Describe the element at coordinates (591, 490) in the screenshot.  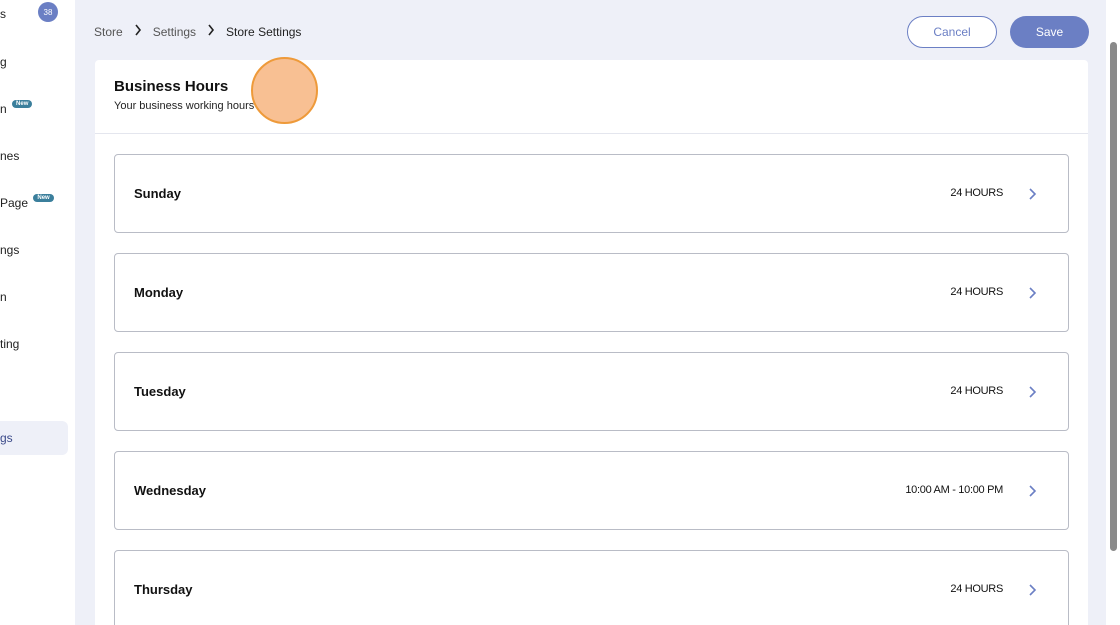
I see `day-row-wednesday: Wednesday 10:00 AM - 10:00 PM` at that location.